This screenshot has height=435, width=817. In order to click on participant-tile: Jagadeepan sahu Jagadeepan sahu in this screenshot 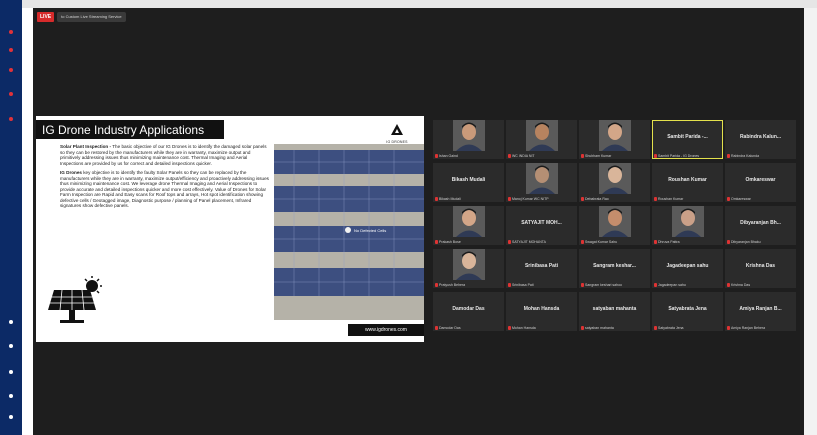, I will do `click(687, 268)`.